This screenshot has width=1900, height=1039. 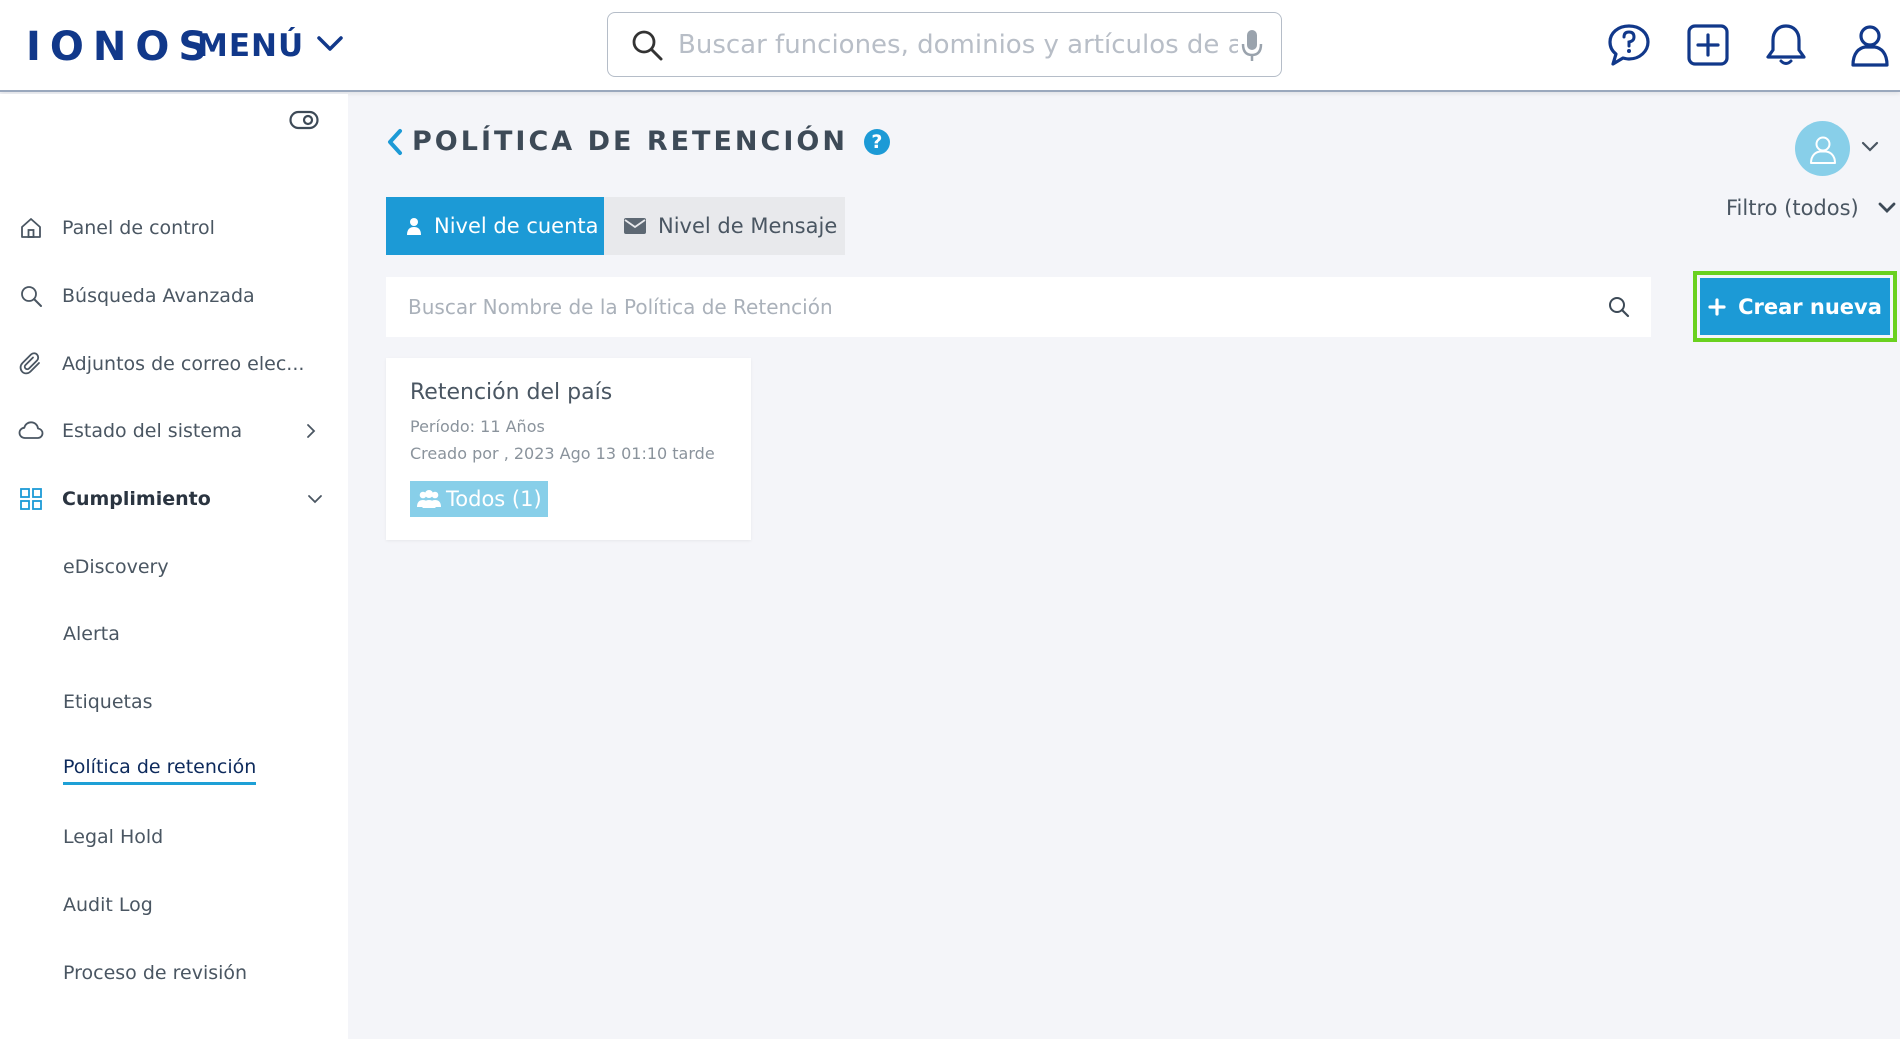 What do you see at coordinates (311, 431) in the screenshot?
I see `chevron-right-icon` at bounding box center [311, 431].